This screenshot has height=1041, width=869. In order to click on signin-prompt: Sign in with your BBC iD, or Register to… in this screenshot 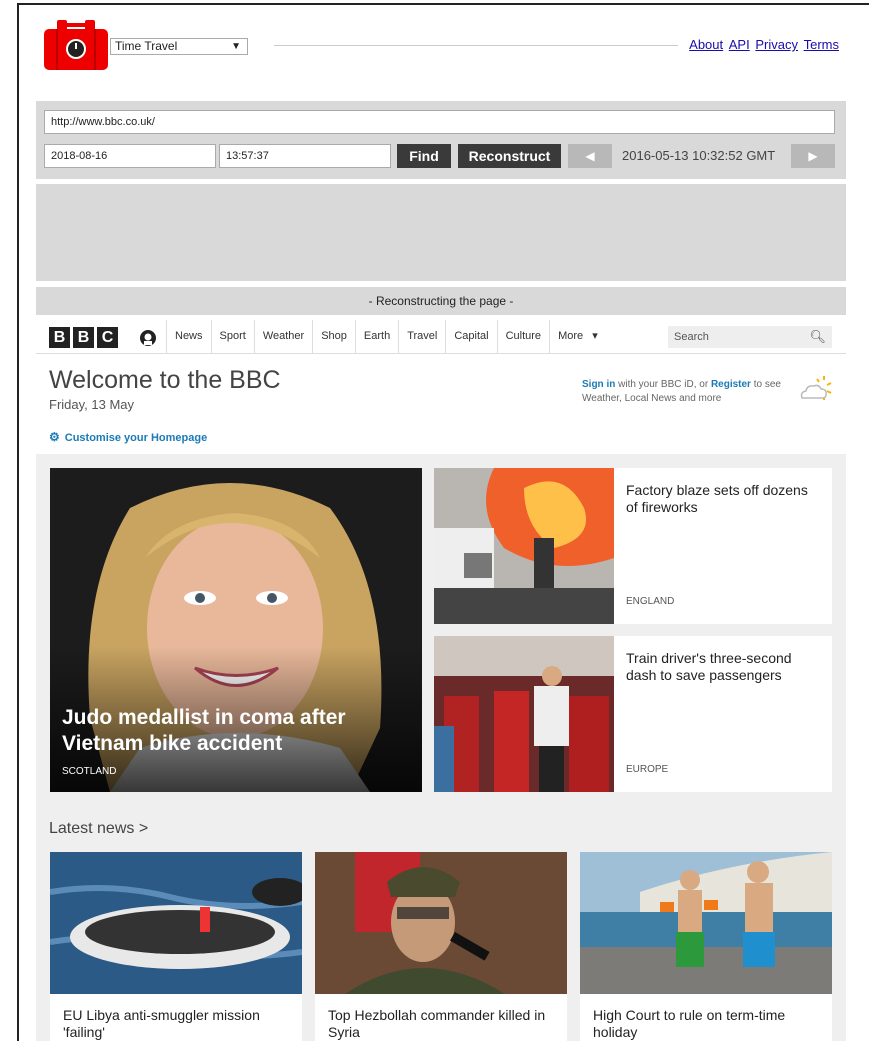, I will do `click(687, 392)`.